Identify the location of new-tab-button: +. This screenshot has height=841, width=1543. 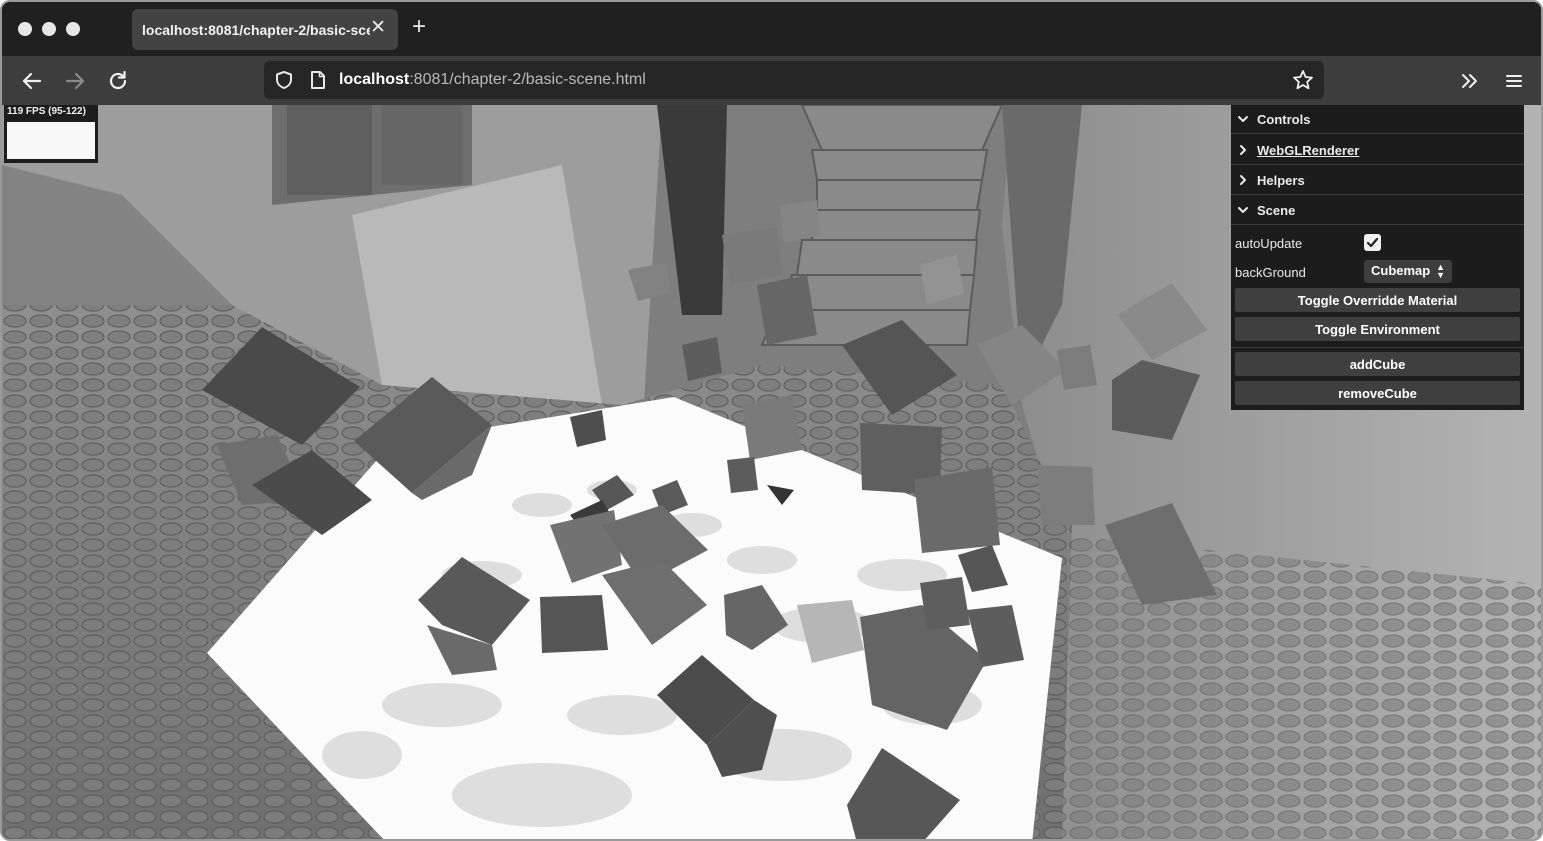
(419, 27).